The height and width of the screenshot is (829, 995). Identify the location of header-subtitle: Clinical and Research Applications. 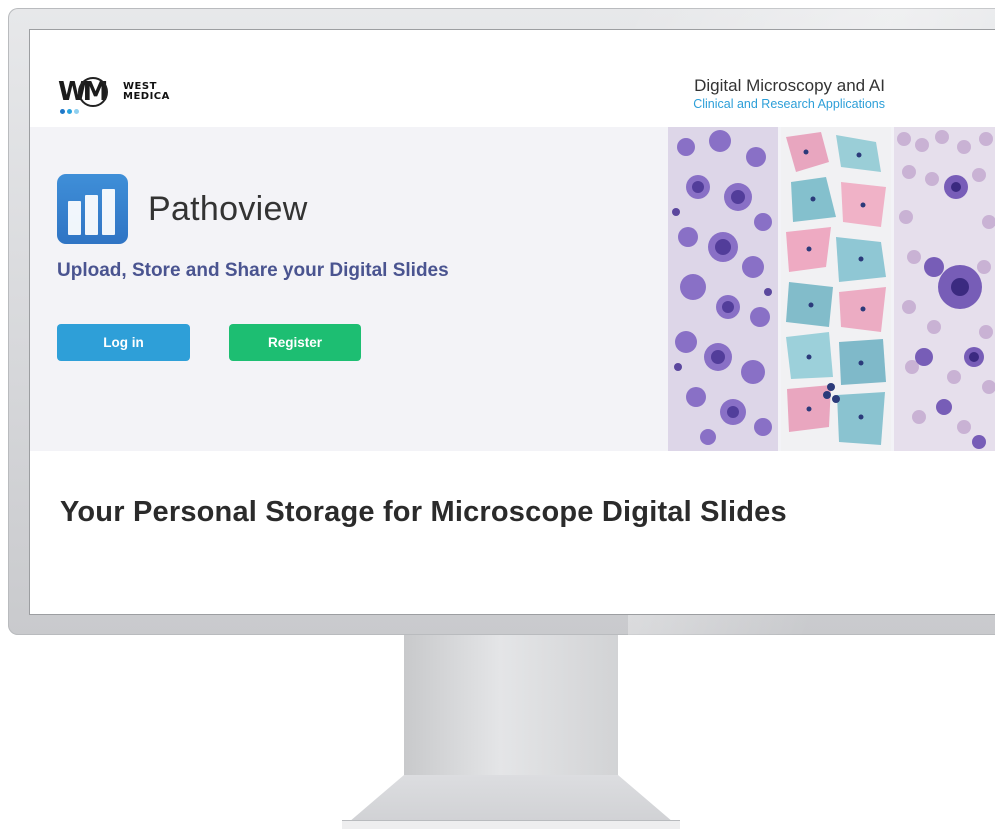
(789, 104).